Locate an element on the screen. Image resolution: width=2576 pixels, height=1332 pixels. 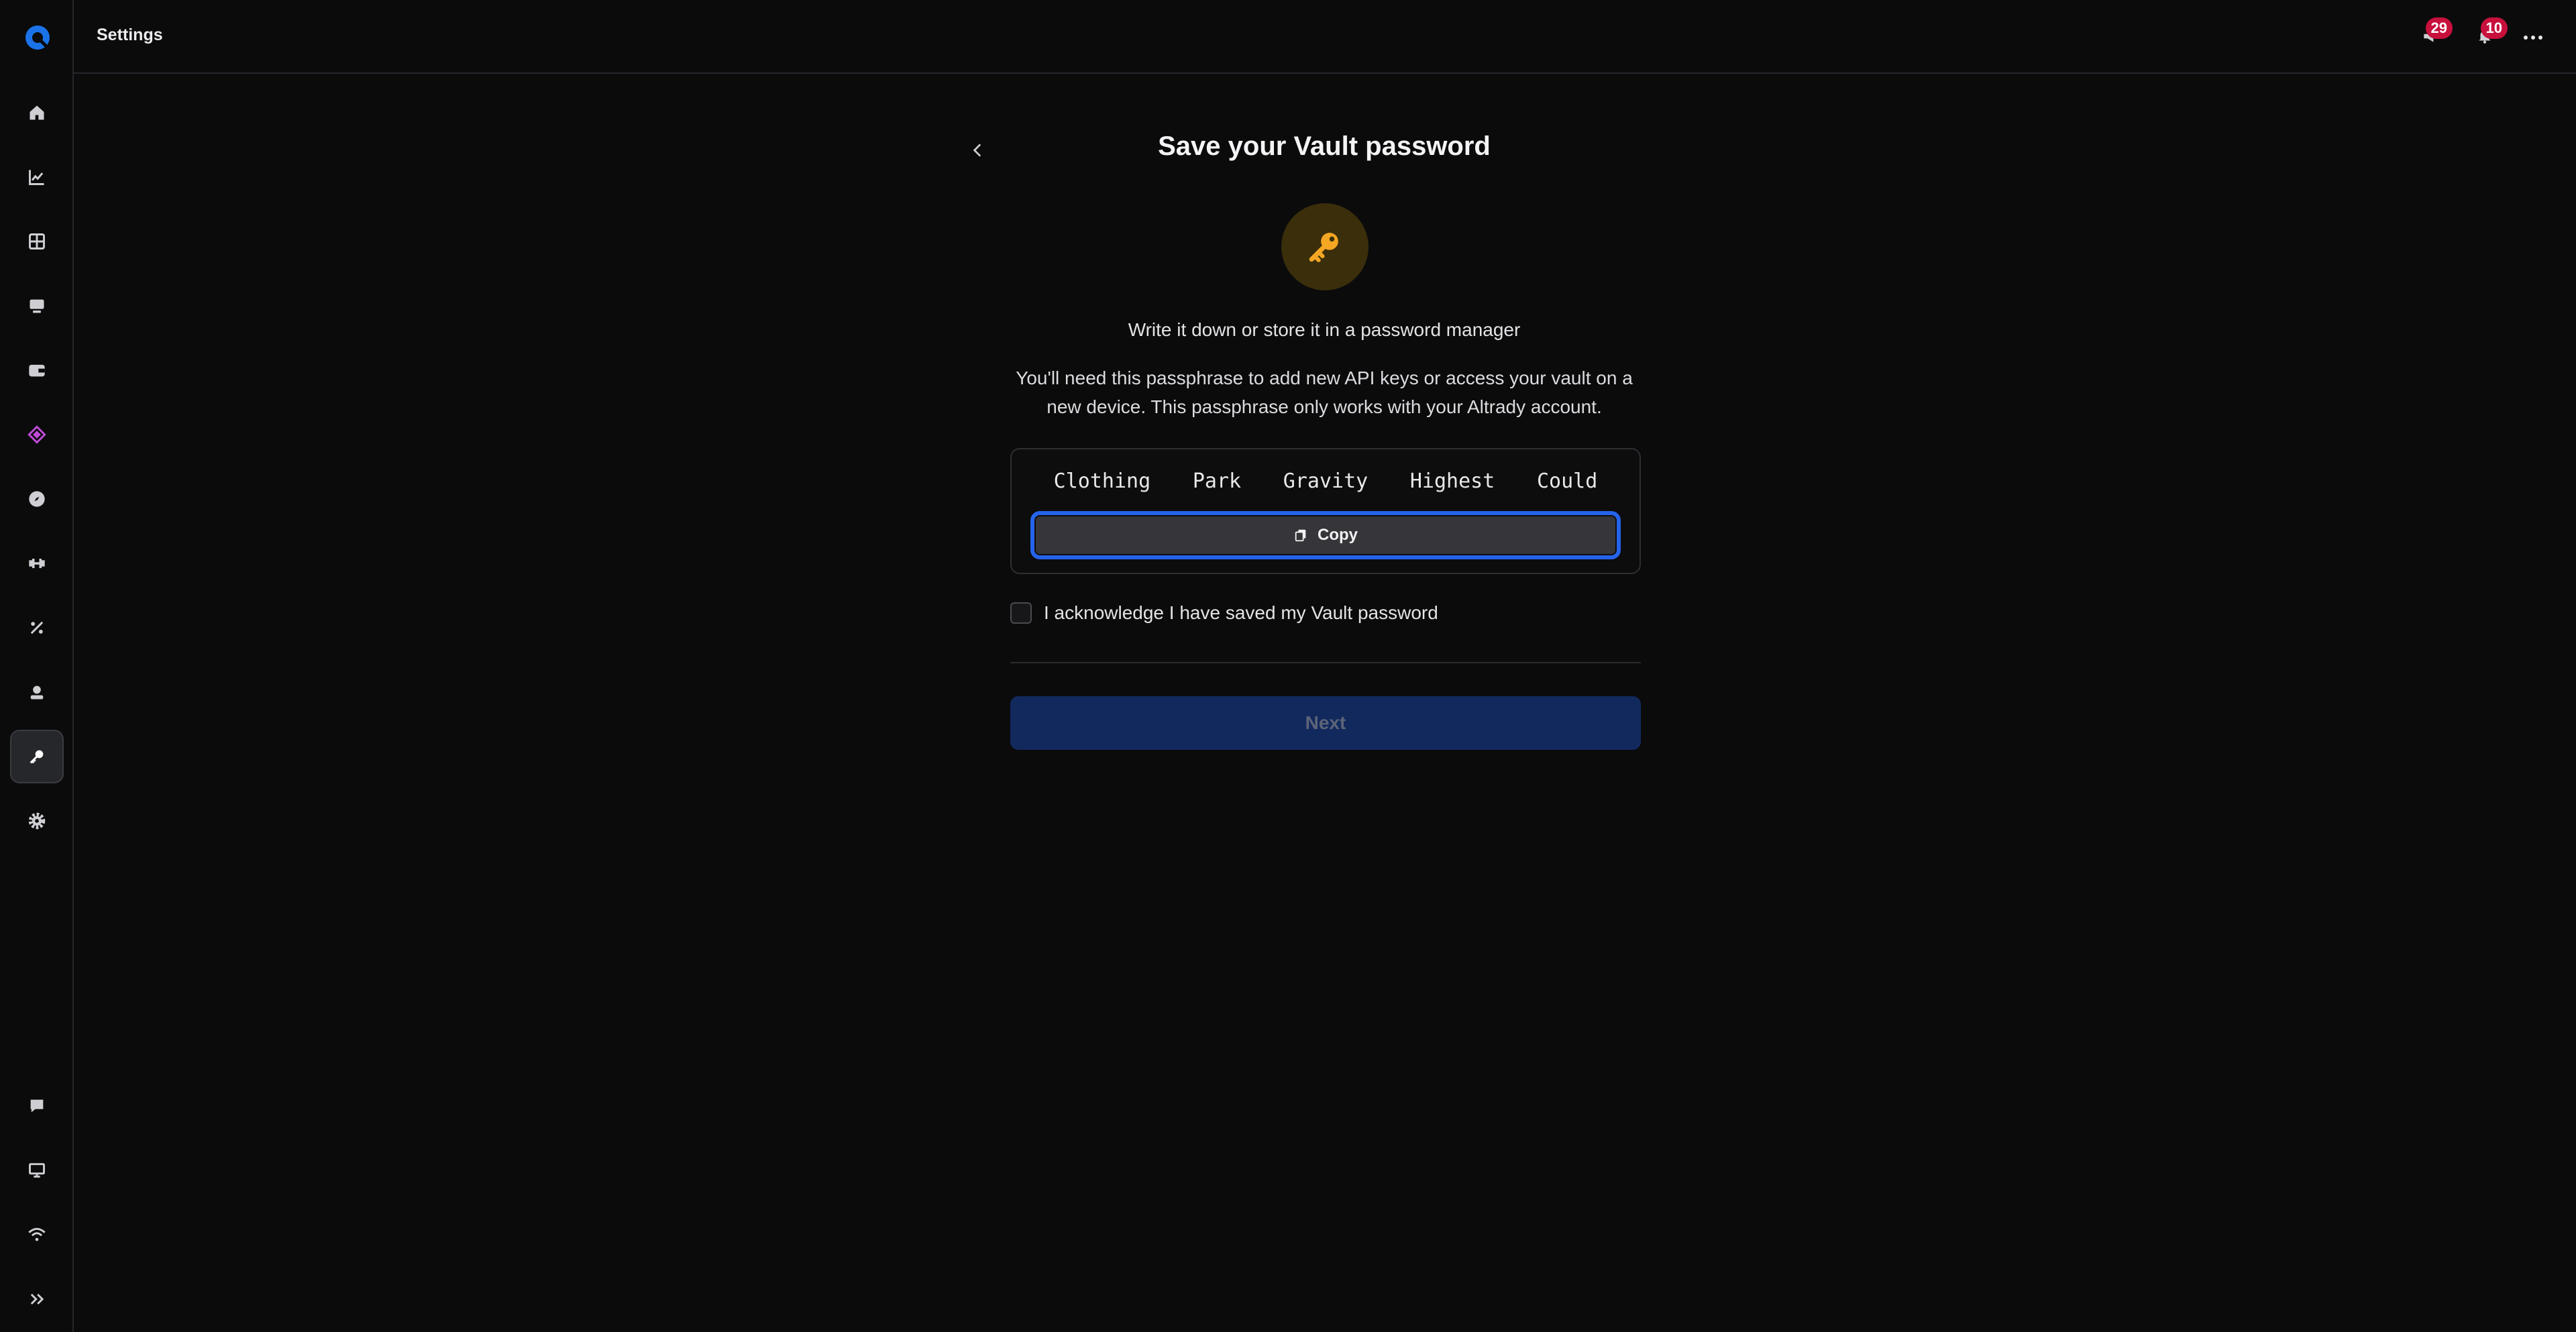
compass-icon is located at coordinates (37, 499).